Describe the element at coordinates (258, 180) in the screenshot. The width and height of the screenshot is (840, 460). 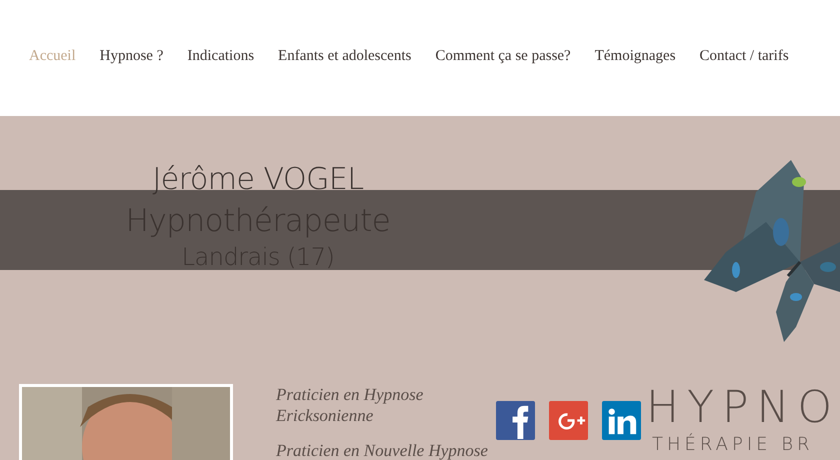
I see `hero-name: Jérôme VOGEL` at that location.